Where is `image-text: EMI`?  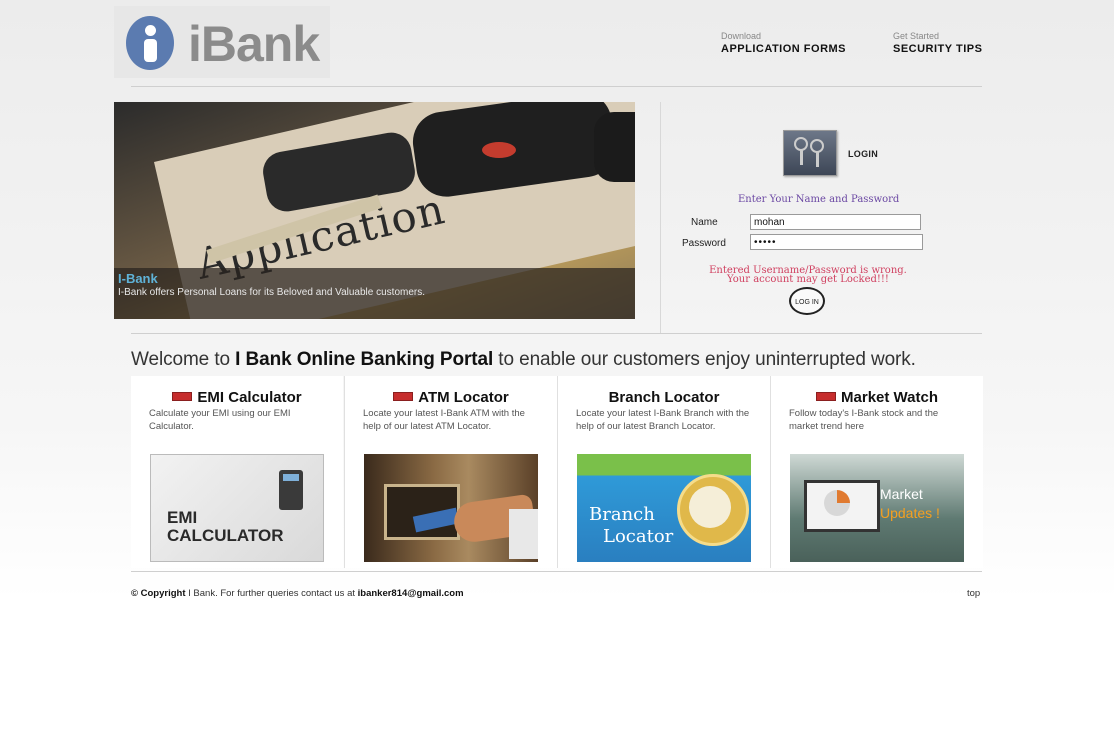 image-text: EMI is located at coordinates (182, 517).